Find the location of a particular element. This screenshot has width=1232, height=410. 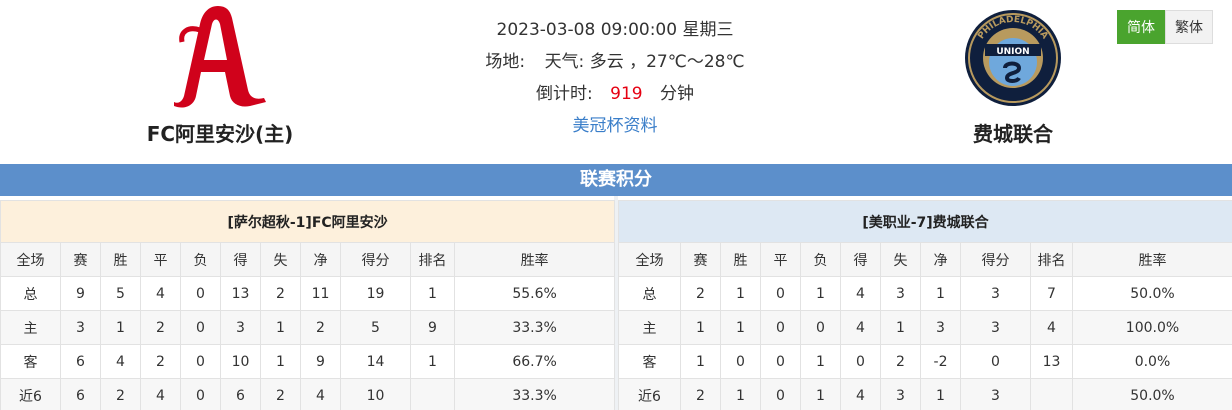

stat-cell: 55.6% is located at coordinates (534, 293).